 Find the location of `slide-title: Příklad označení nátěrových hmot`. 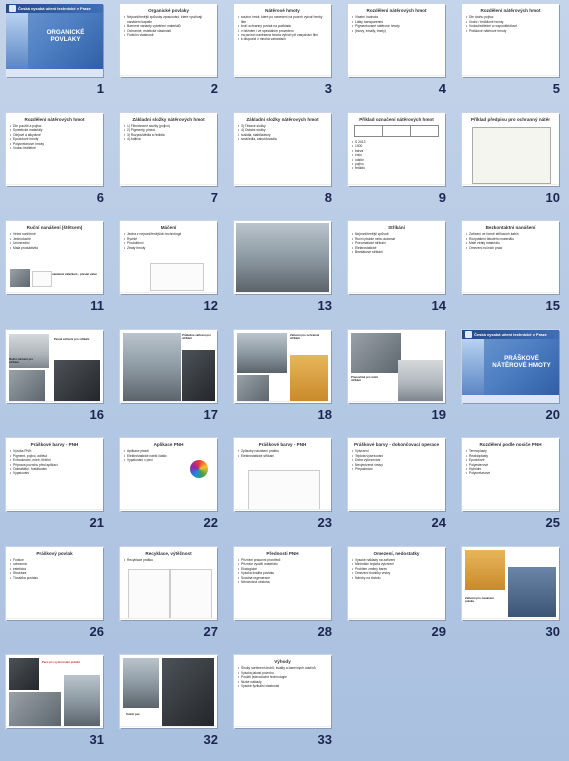

slide-title: Příklad označení nátěrových hmot is located at coordinates (396, 119).